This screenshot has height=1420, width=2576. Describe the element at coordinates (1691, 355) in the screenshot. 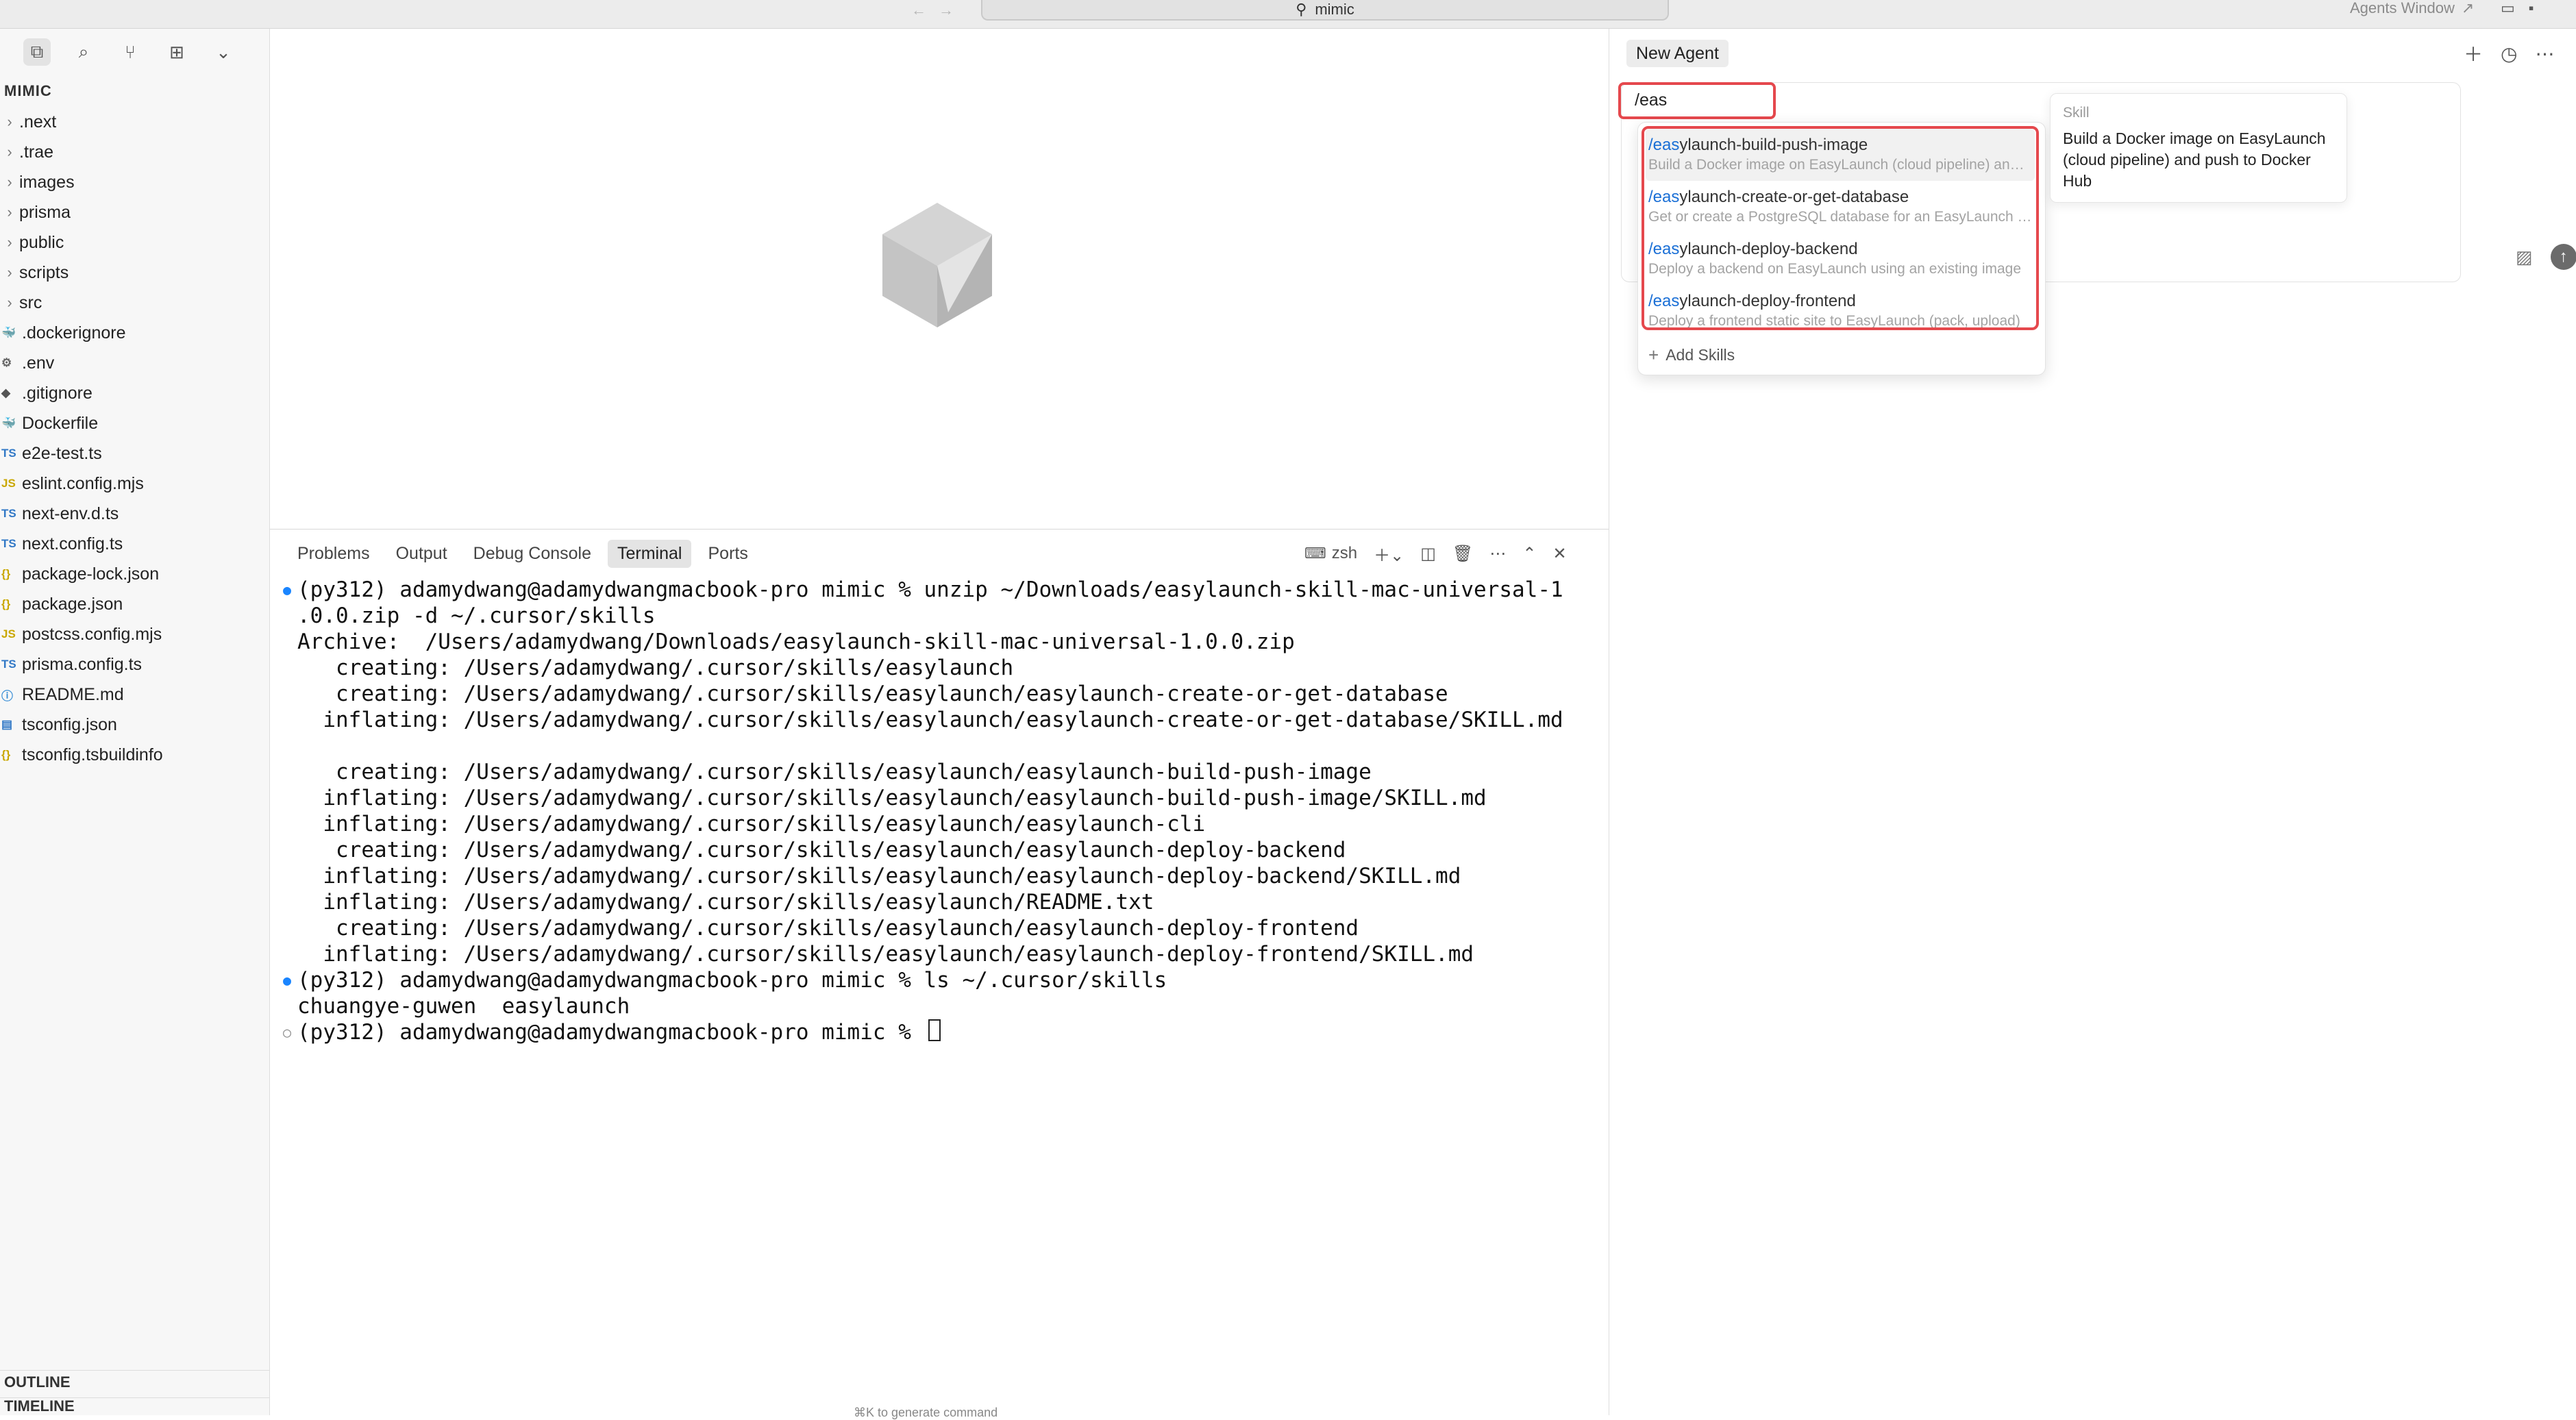

I see `add-skills-button: + Add Skills` at that location.